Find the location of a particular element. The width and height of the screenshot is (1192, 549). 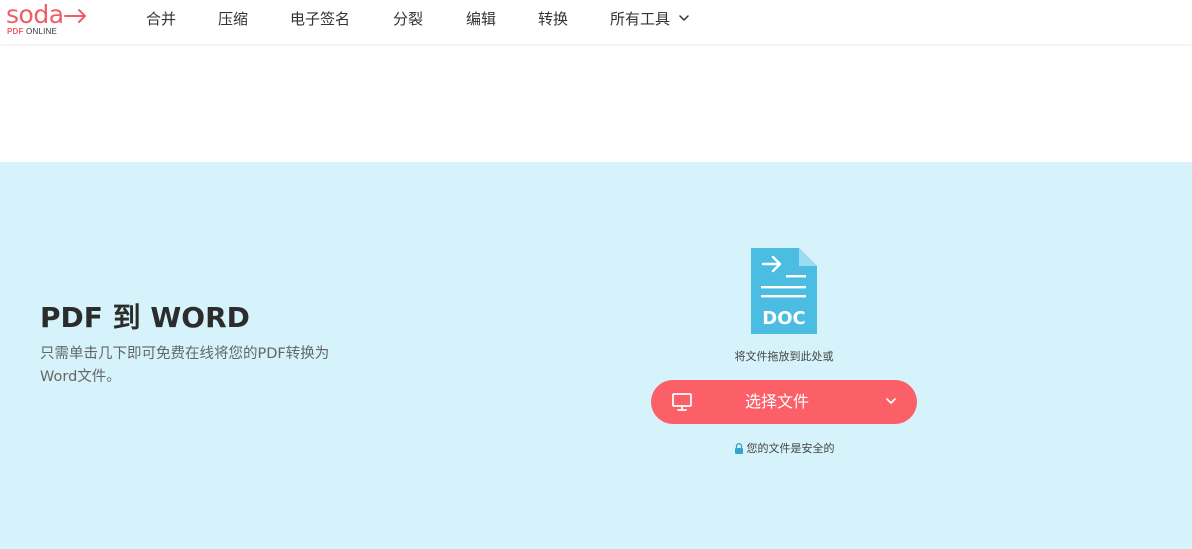

logo-pdf-text: PDF is located at coordinates (15, 31).